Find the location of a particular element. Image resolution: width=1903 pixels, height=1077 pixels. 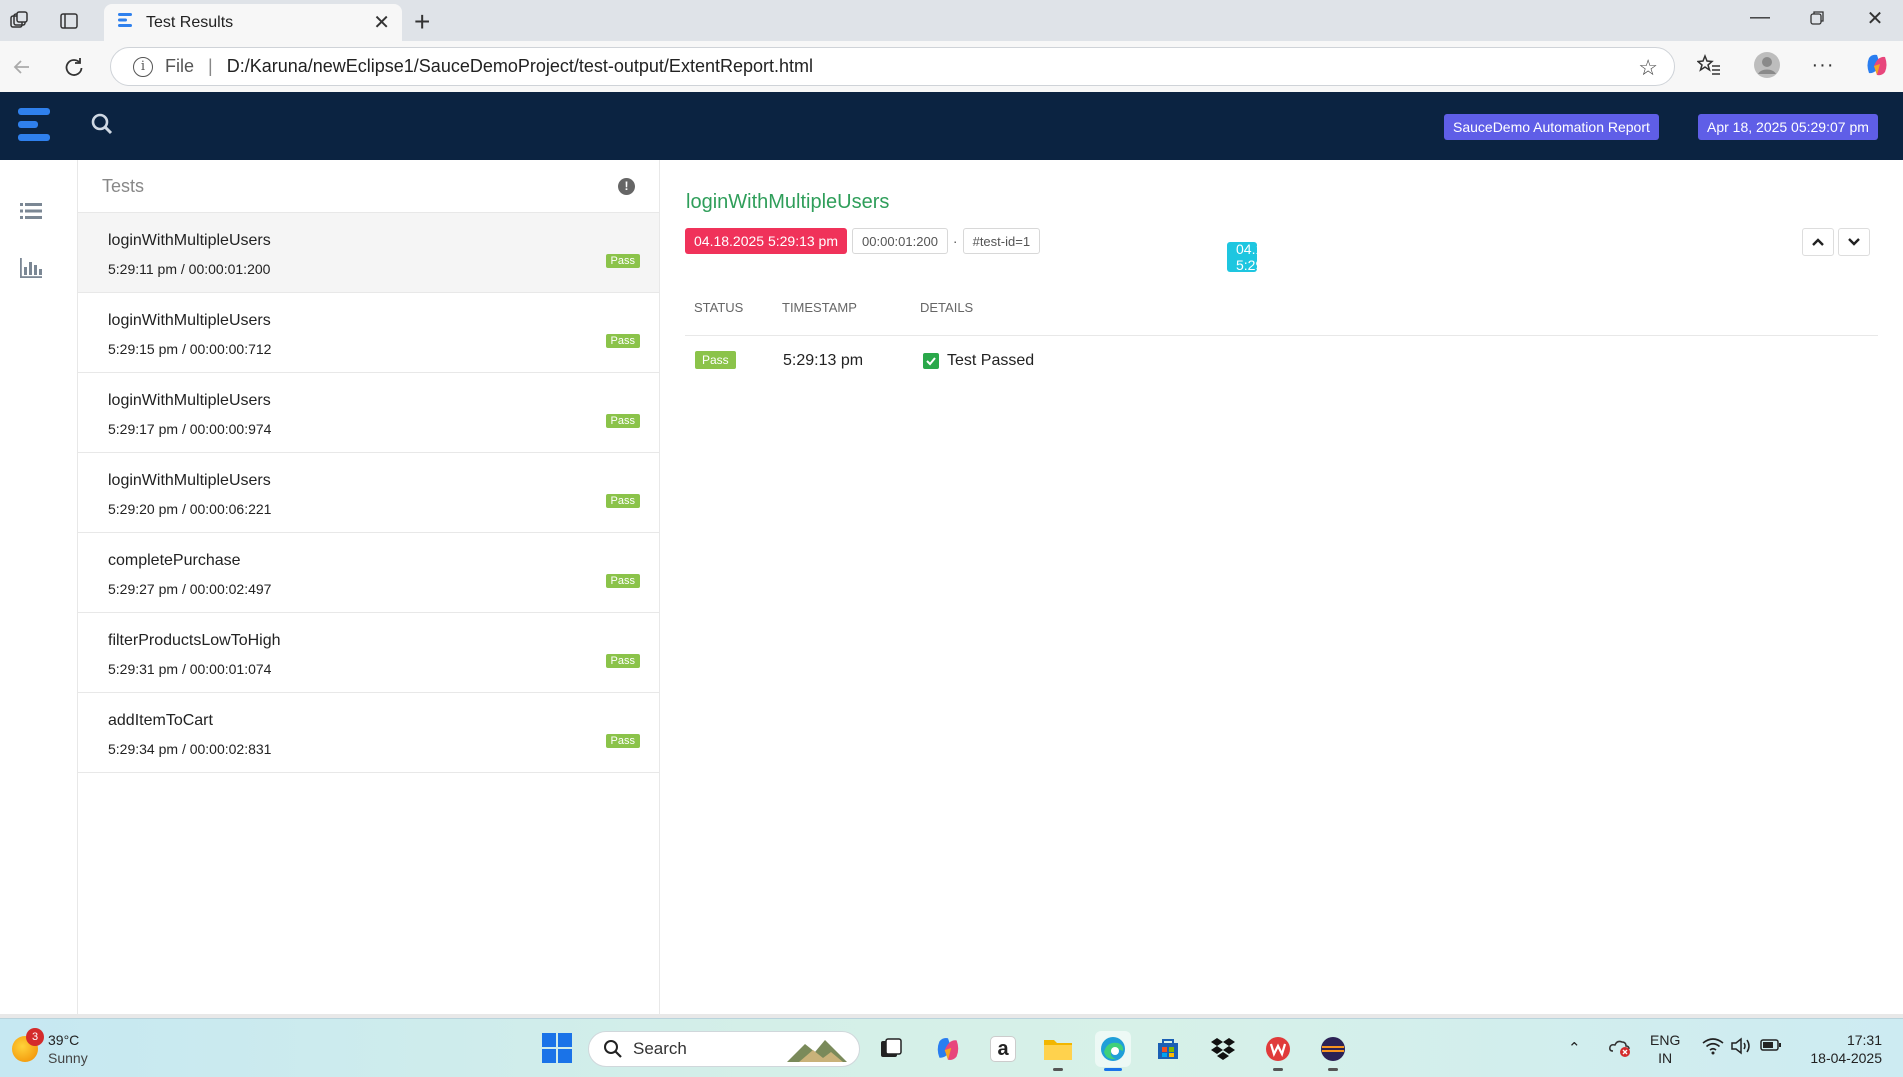

exclamation-icon: ! is located at coordinates (626, 186).